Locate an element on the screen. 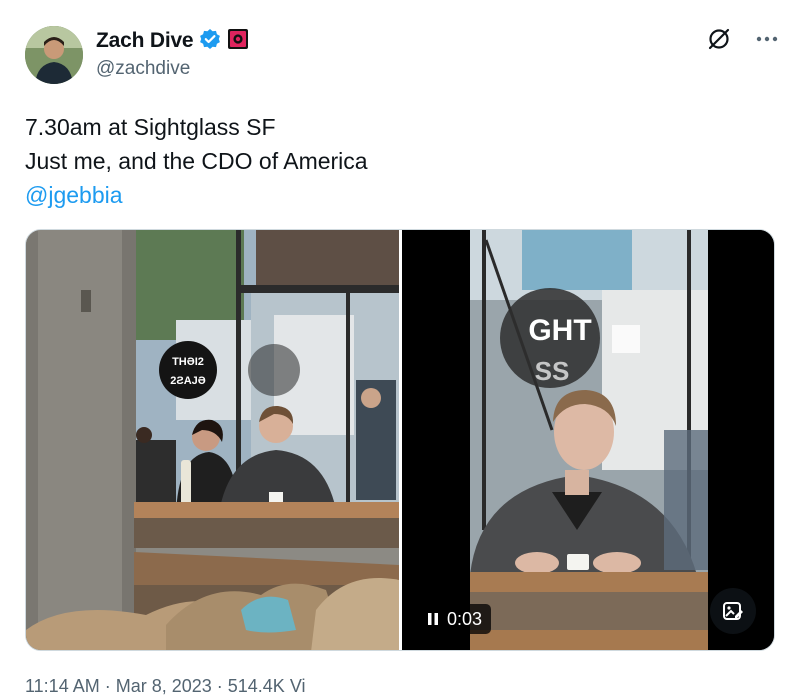 The width and height of the screenshot is (808, 697). more-options-icon is located at coordinates (767, 39).